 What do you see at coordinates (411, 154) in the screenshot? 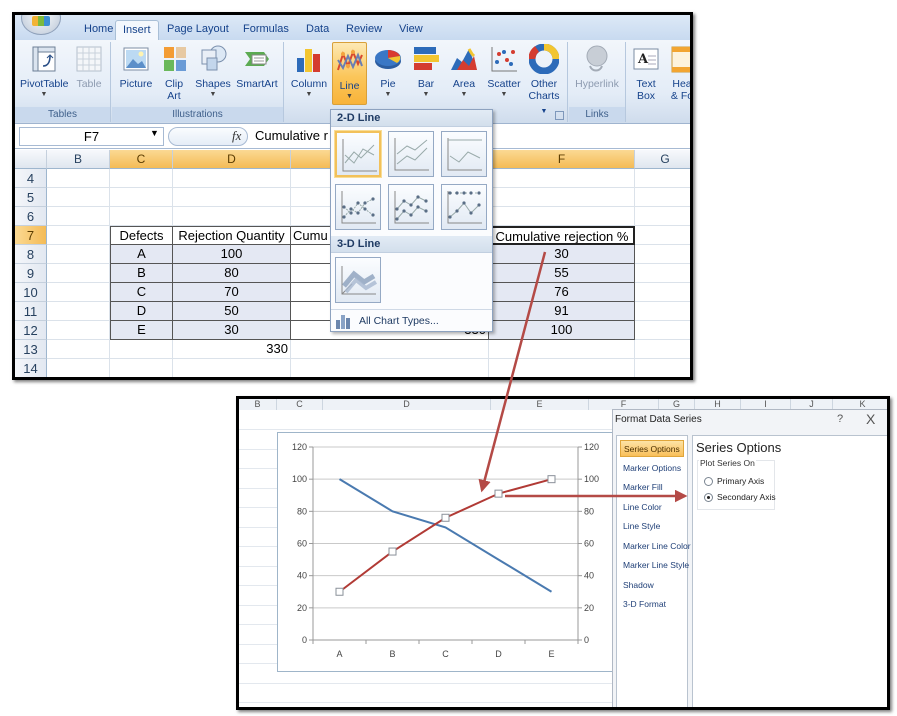
I see `stacked-line-chart-option` at bounding box center [411, 154].